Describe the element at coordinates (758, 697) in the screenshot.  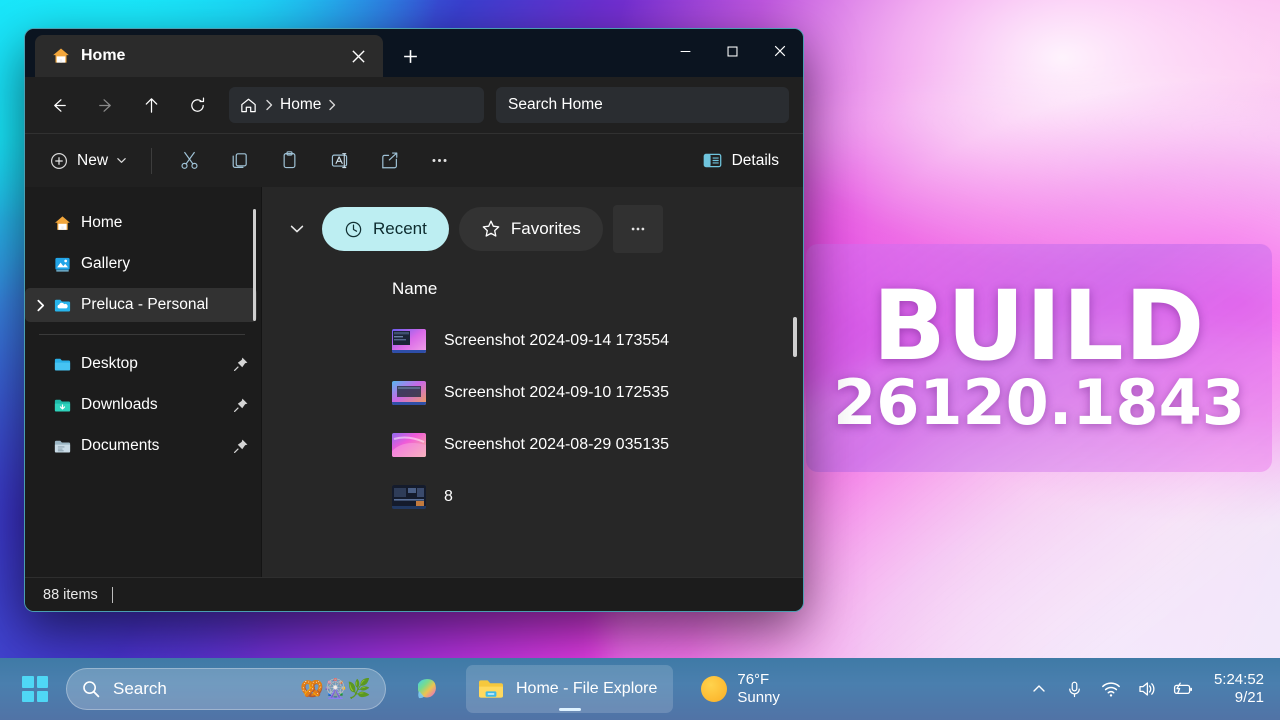
I see `weather-condition: Sunny` at that location.